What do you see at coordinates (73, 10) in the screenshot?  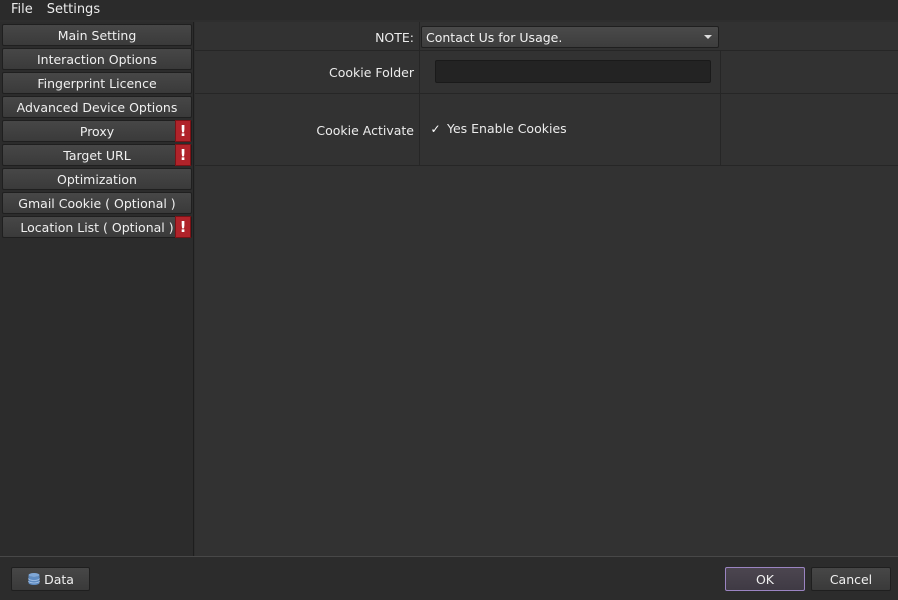 I see `menu-settings: Settings` at bounding box center [73, 10].